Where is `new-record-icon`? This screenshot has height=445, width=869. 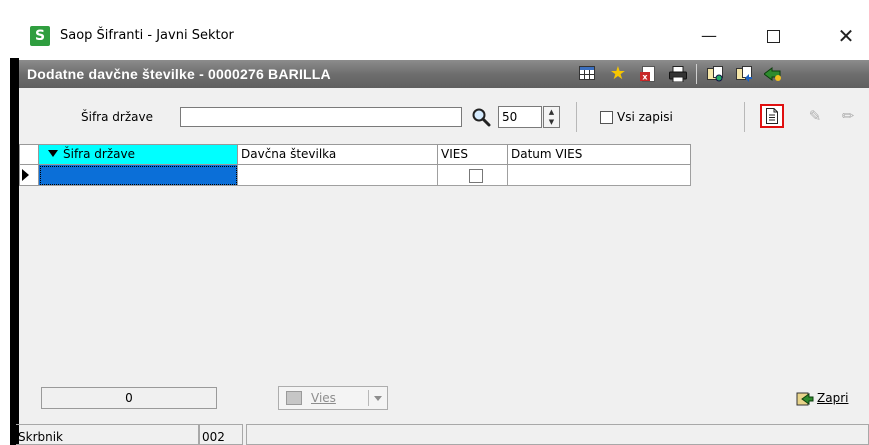
new-record-icon is located at coordinates (772, 116).